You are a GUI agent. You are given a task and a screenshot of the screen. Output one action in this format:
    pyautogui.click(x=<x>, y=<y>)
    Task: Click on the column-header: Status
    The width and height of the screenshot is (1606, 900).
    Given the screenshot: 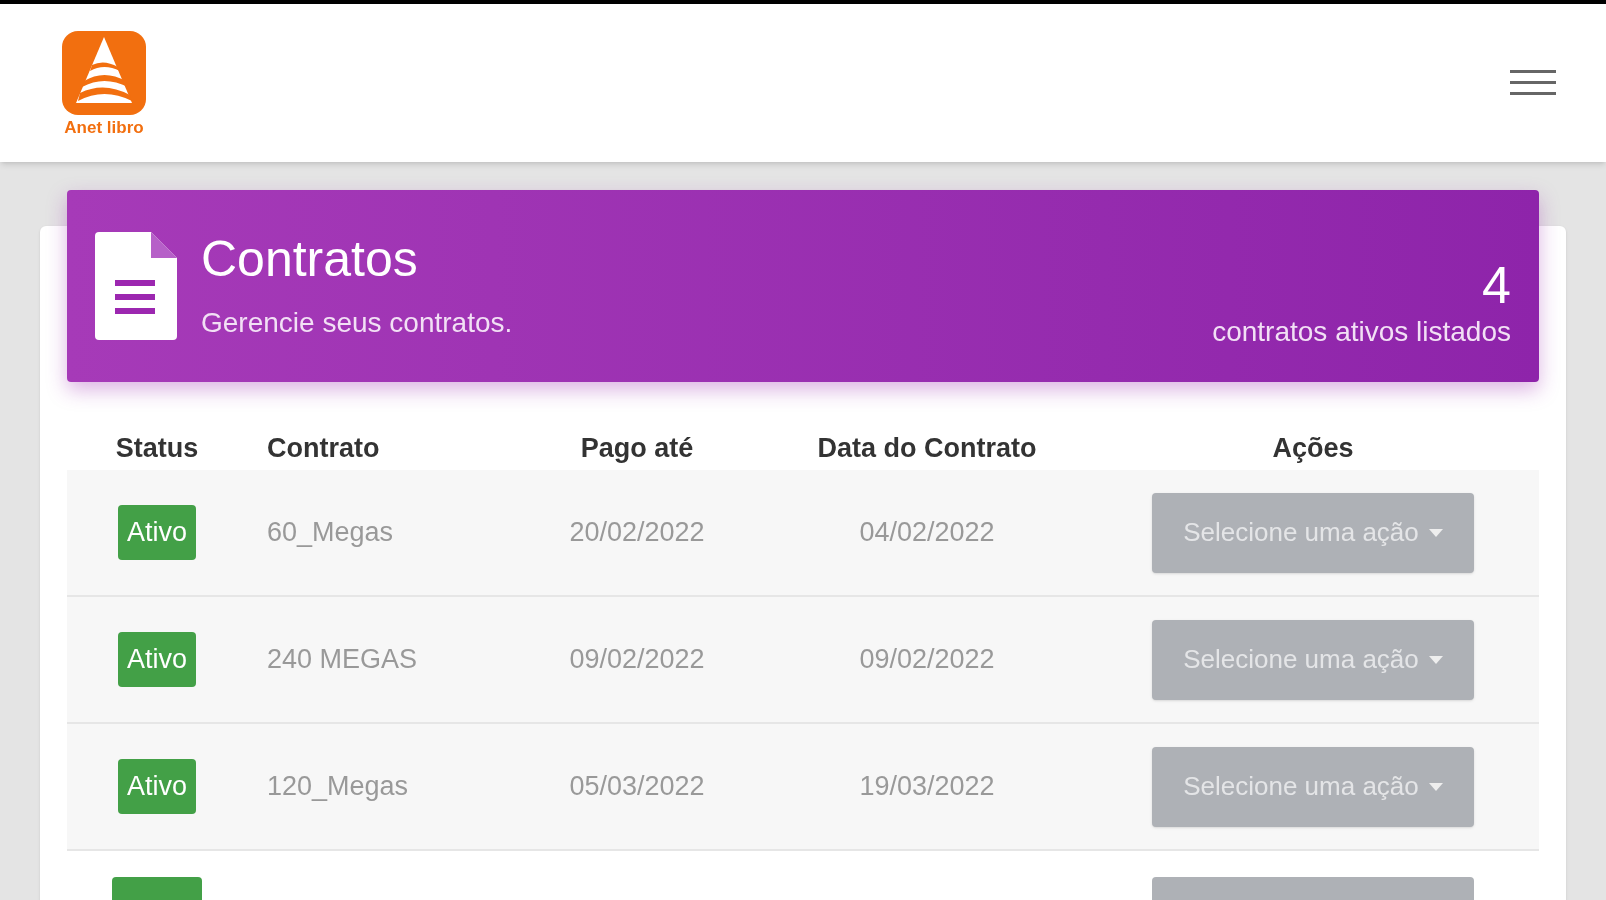 What is the action you would take?
    pyautogui.click(x=157, y=447)
    